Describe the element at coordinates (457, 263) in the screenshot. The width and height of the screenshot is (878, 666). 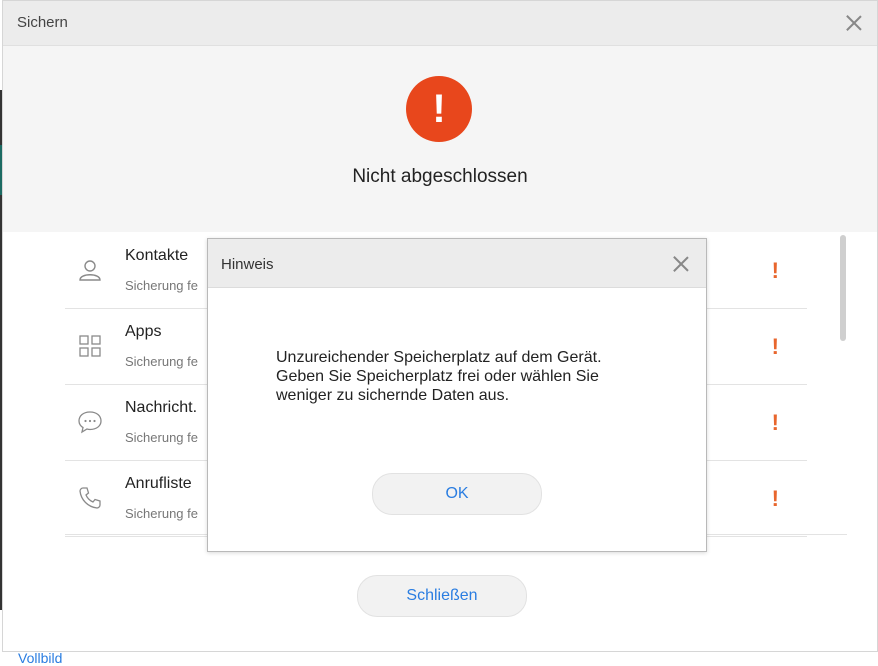
I see `dialog-titlebar: Hinweis` at that location.